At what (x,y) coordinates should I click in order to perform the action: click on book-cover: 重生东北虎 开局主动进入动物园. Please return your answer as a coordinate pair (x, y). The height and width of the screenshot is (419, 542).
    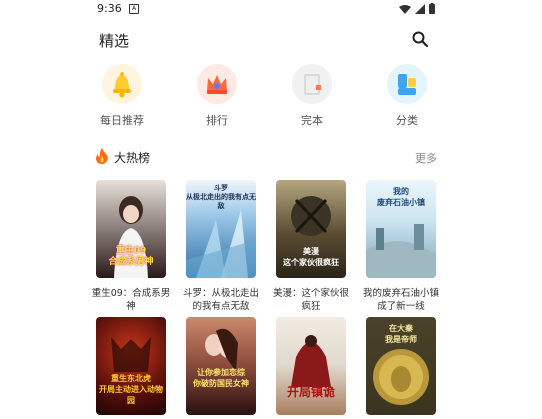
    Looking at the image, I should click on (131, 366).